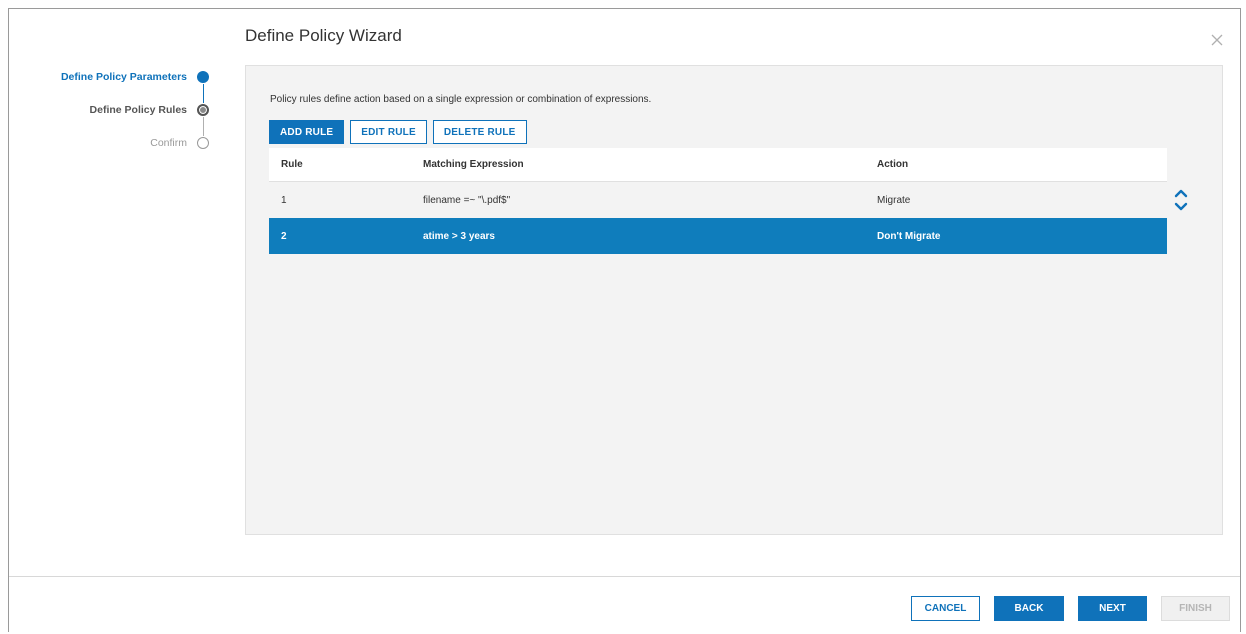  I want to click on close-icon, so click(1217, 40).